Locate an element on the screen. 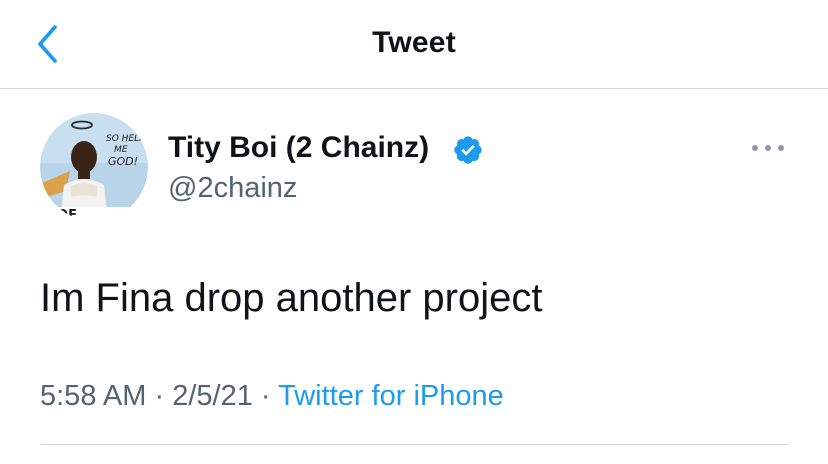  tweet-metadata: 5:58 AM · 2/5/21 · Twitter for iPhone is located at coordinates (272, 396).